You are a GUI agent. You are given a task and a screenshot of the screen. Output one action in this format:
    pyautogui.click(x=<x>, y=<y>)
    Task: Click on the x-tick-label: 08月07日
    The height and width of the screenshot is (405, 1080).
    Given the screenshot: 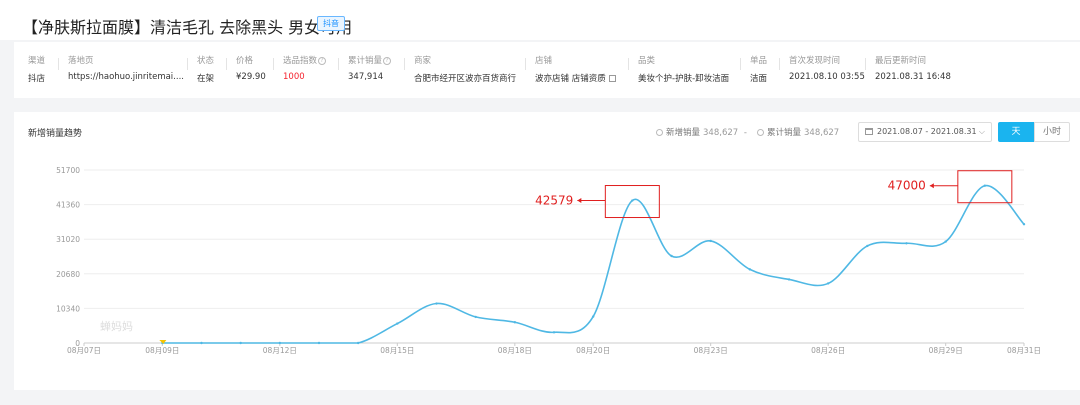 What is the action you would take?
    pyautogui.click(x=84, y=350)
    